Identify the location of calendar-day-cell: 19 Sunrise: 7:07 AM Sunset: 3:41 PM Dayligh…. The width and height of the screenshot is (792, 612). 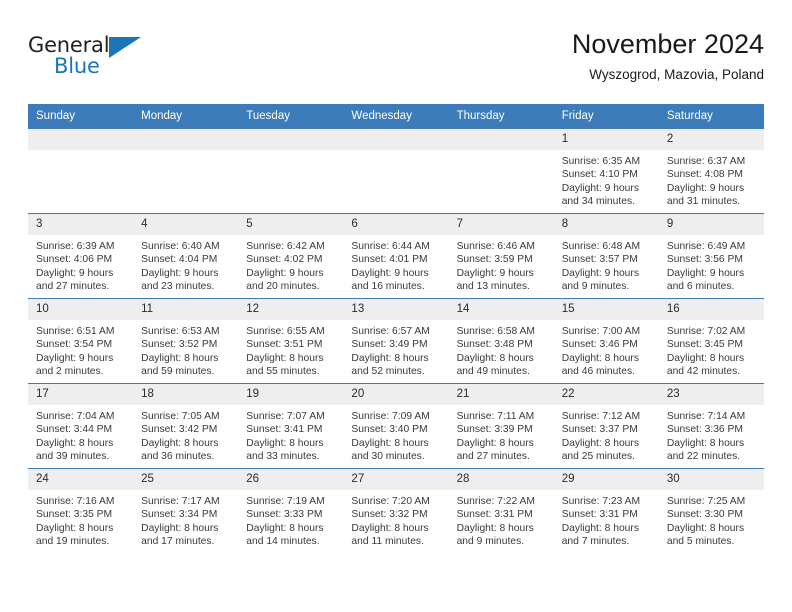
(291, 426).